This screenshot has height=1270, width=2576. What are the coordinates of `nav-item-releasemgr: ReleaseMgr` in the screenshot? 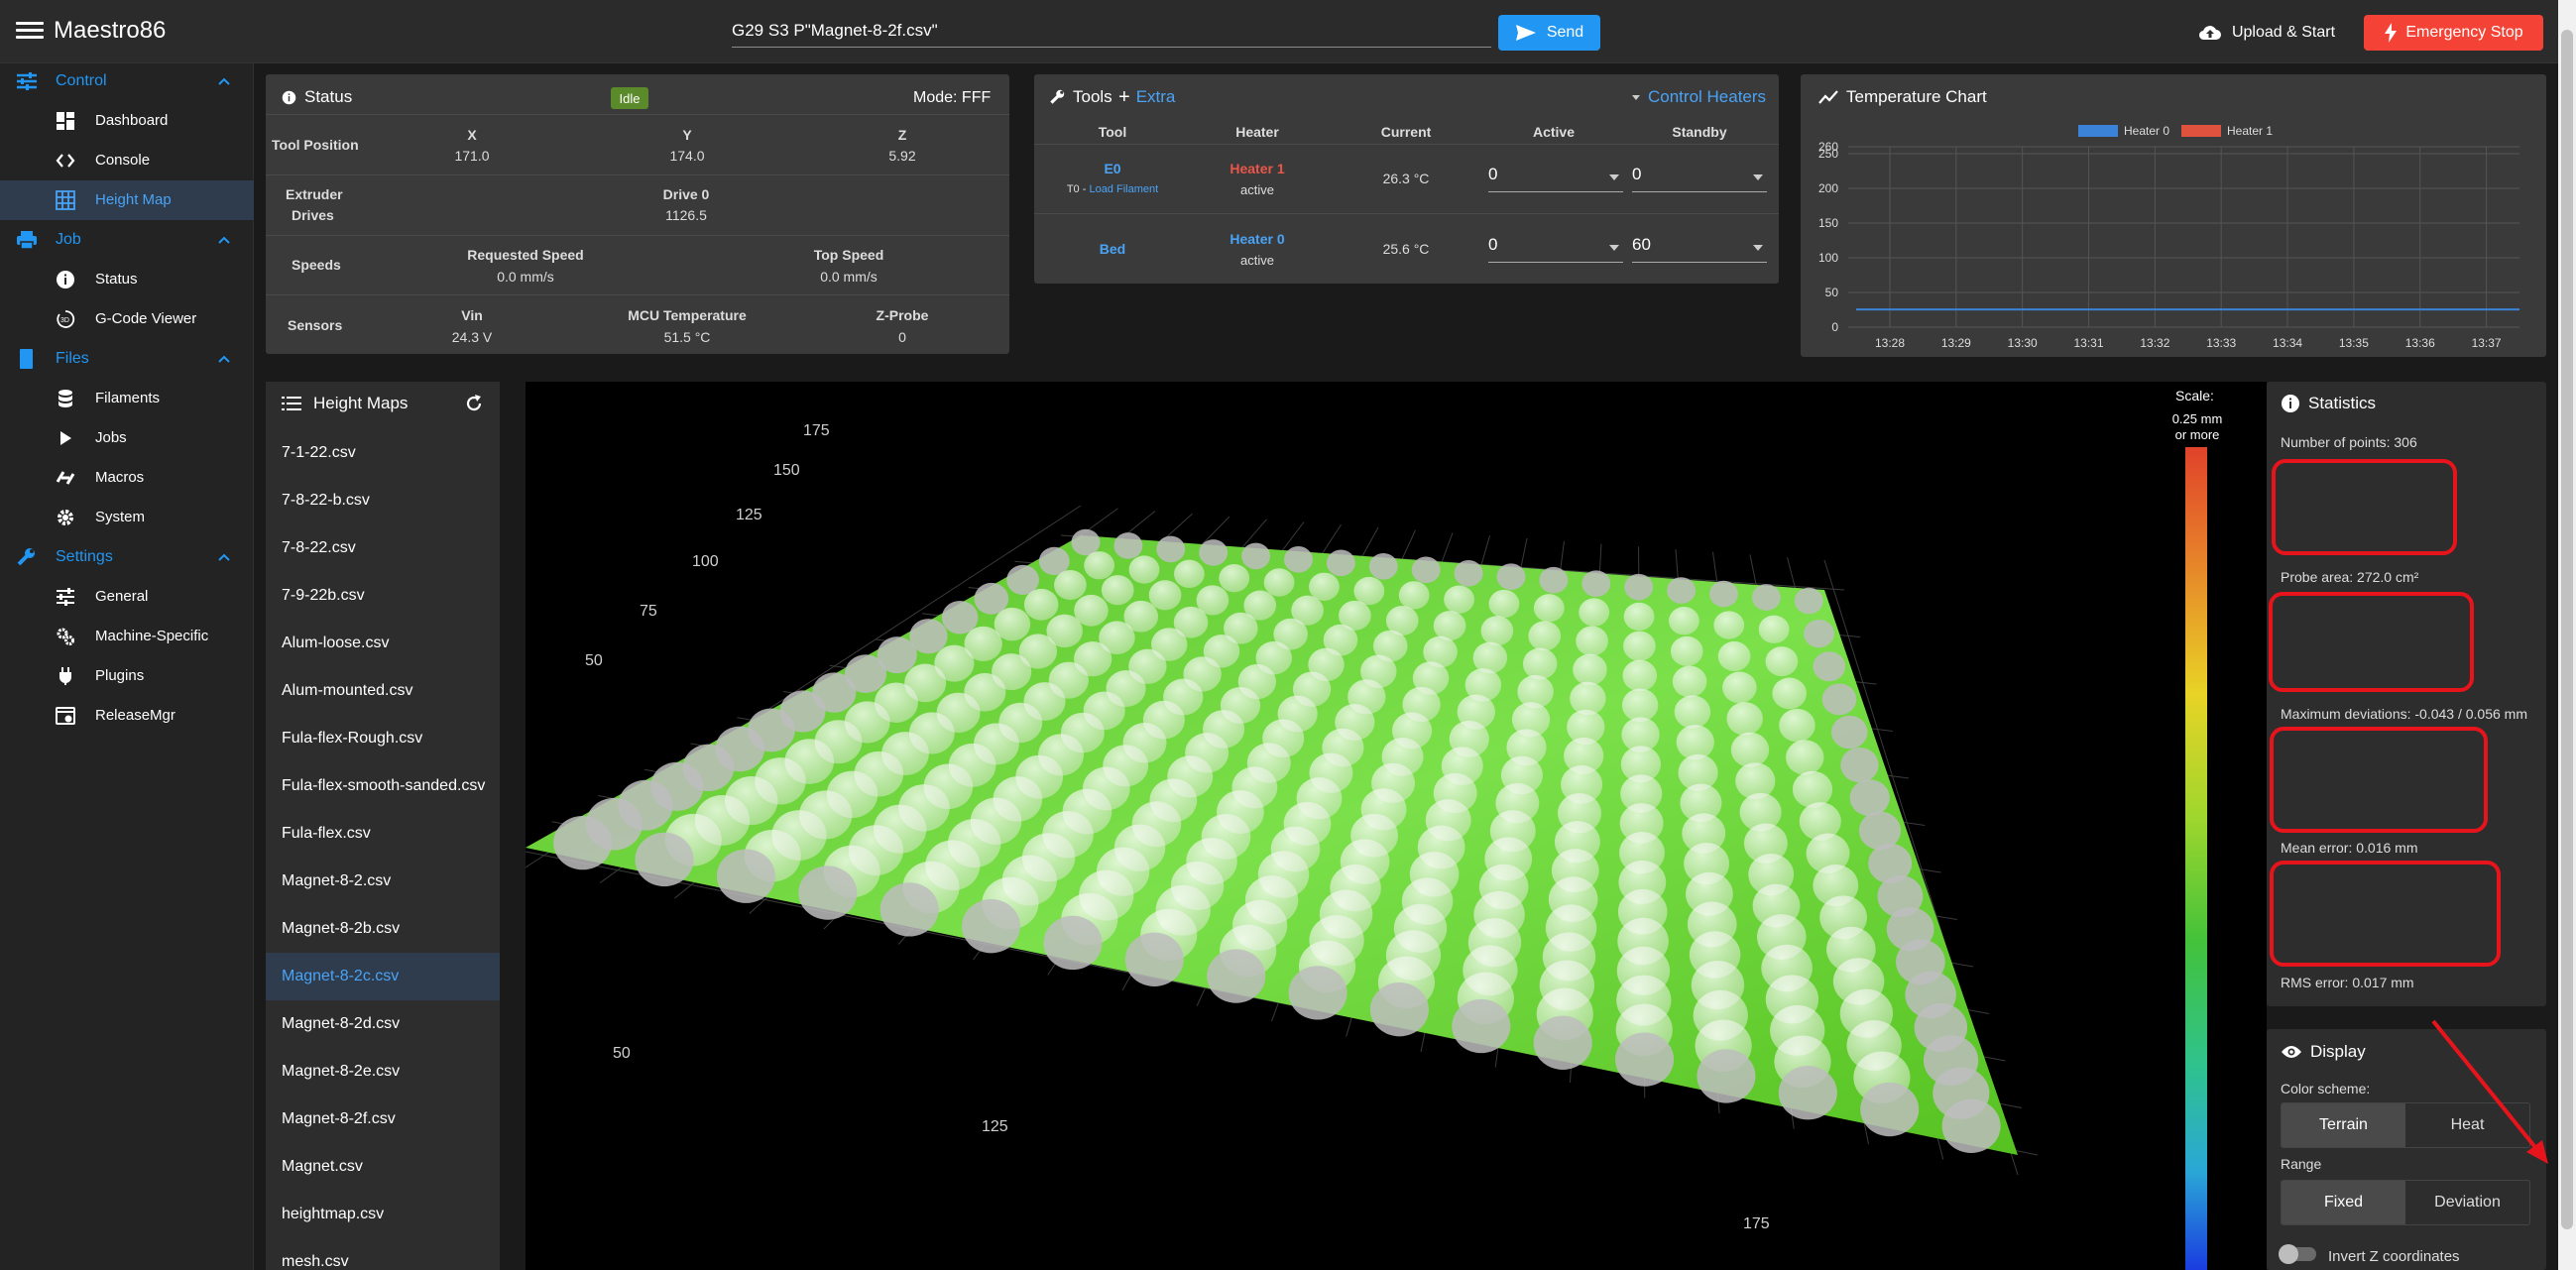 It's located at (127, 716).